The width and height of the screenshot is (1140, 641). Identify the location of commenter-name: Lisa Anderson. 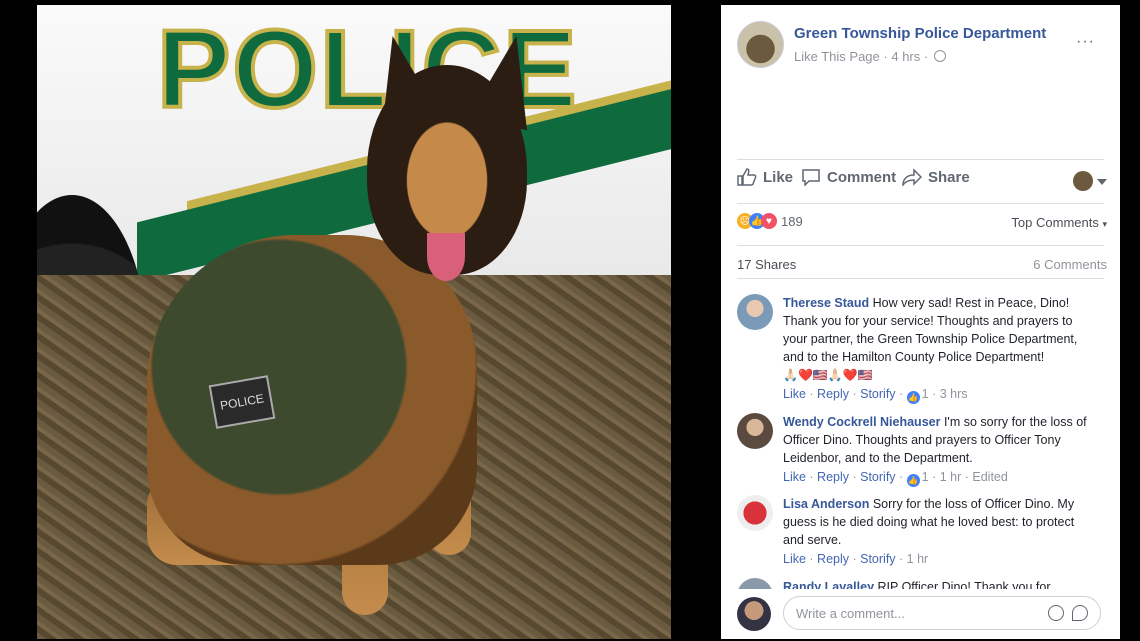
(826, 504).